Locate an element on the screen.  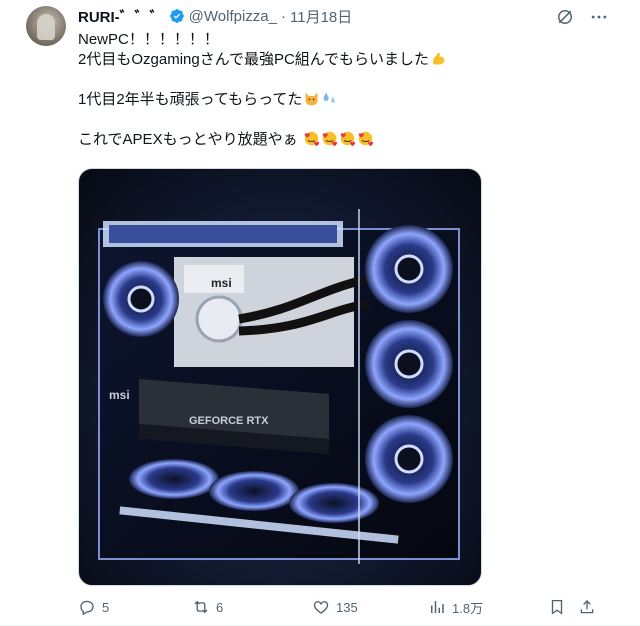
gpu-msi-logo: msi is located at coordinates (119, 395).